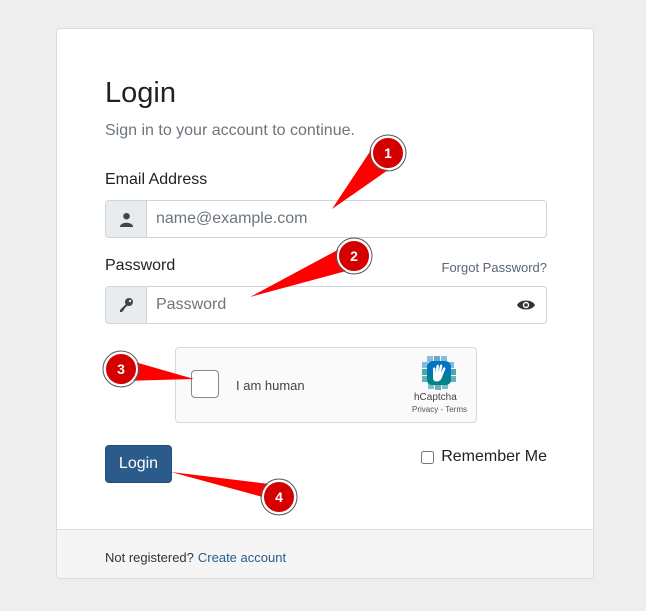  What do you see at coordinates (140, 93) in the screenshot?
I see `page-title: Login` at bounding box center [140, 93].